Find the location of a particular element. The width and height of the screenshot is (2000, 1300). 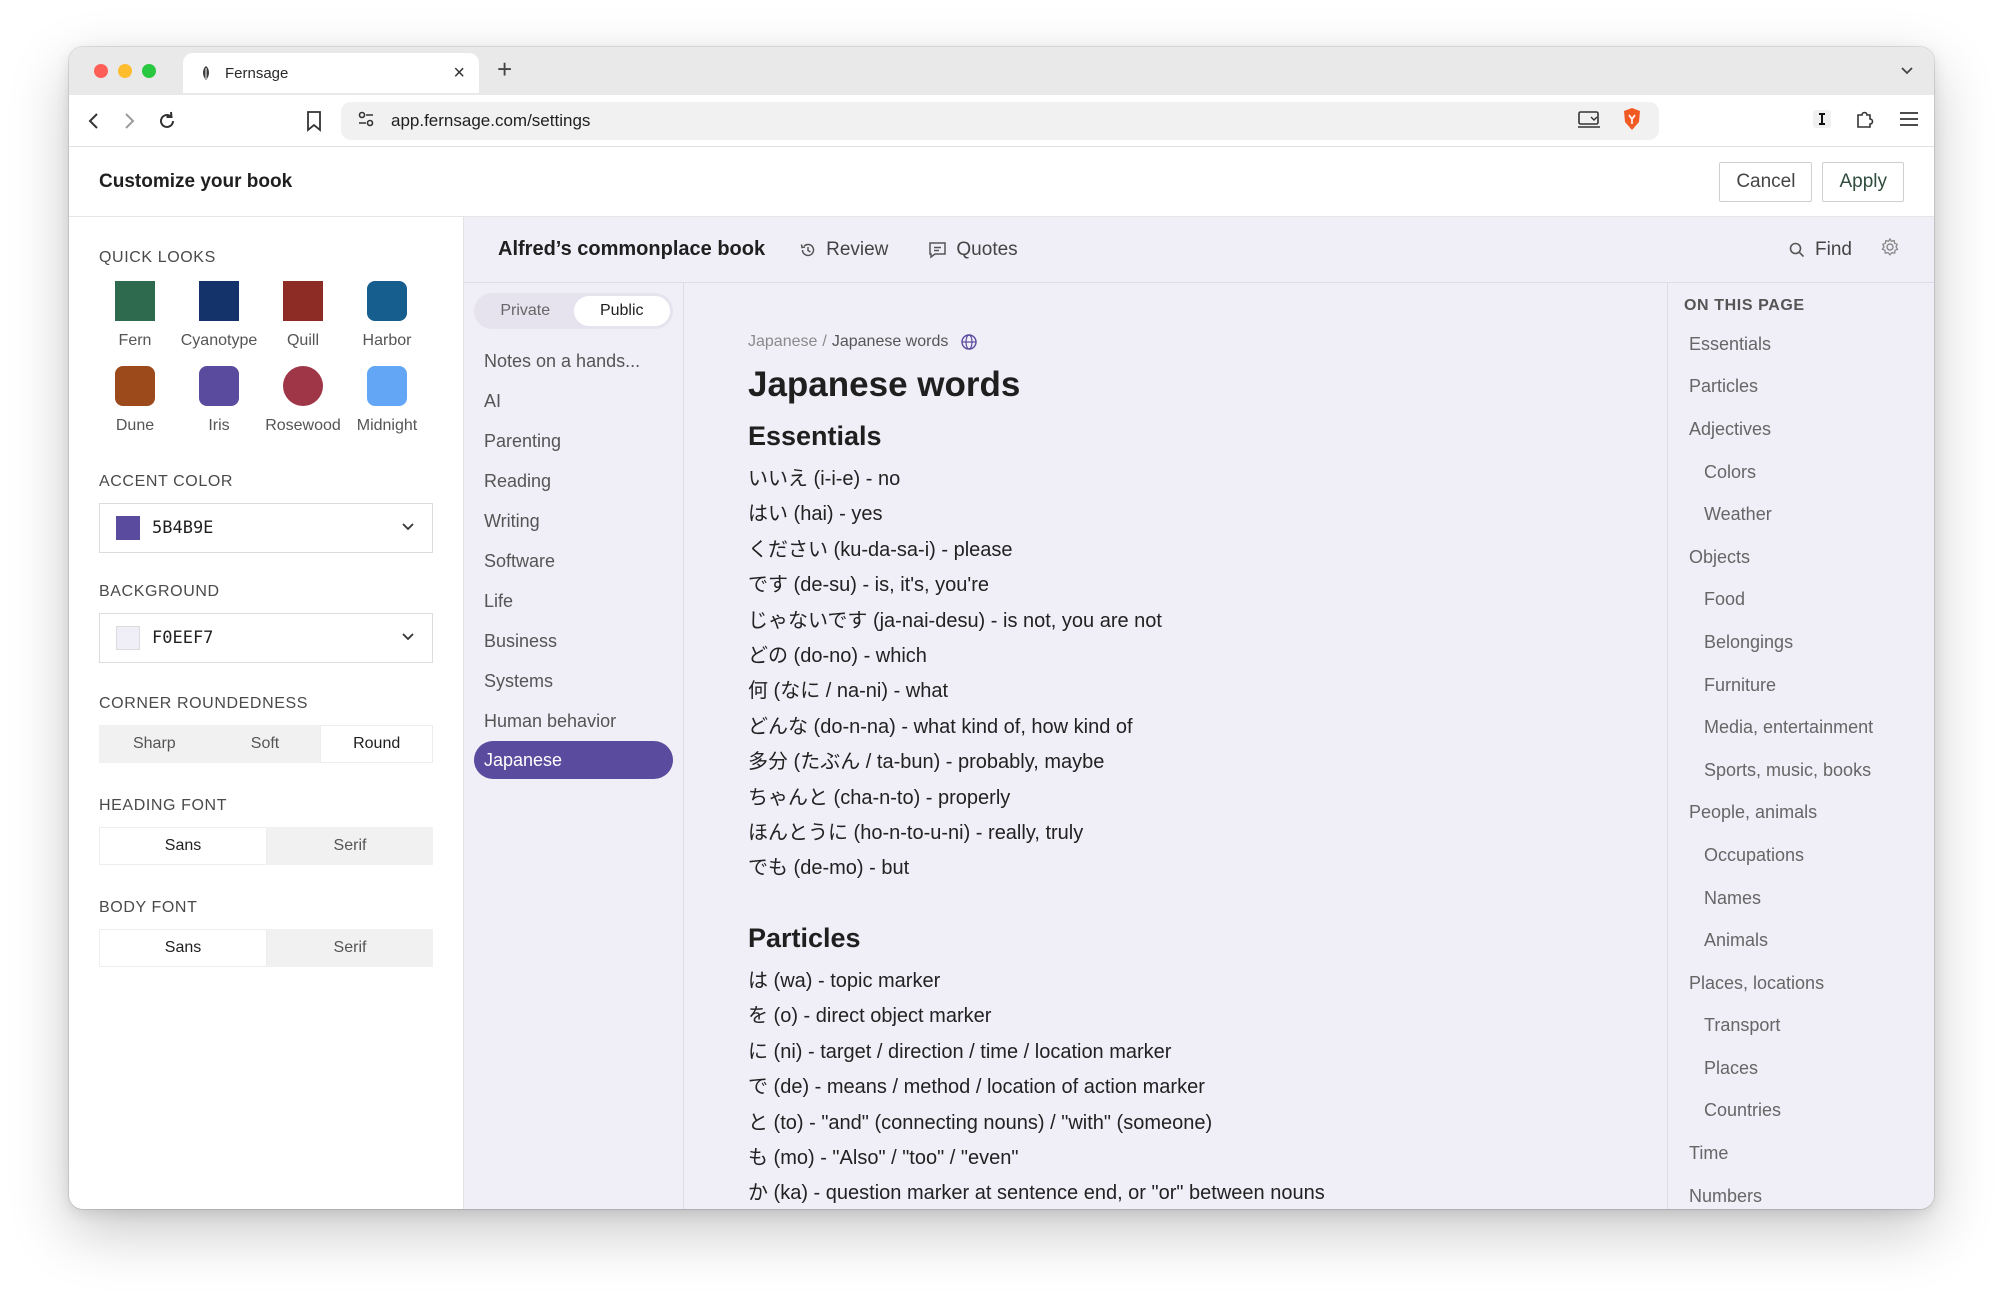

breadcrumb-parent: Japanese is located at coordinates (782, 342).